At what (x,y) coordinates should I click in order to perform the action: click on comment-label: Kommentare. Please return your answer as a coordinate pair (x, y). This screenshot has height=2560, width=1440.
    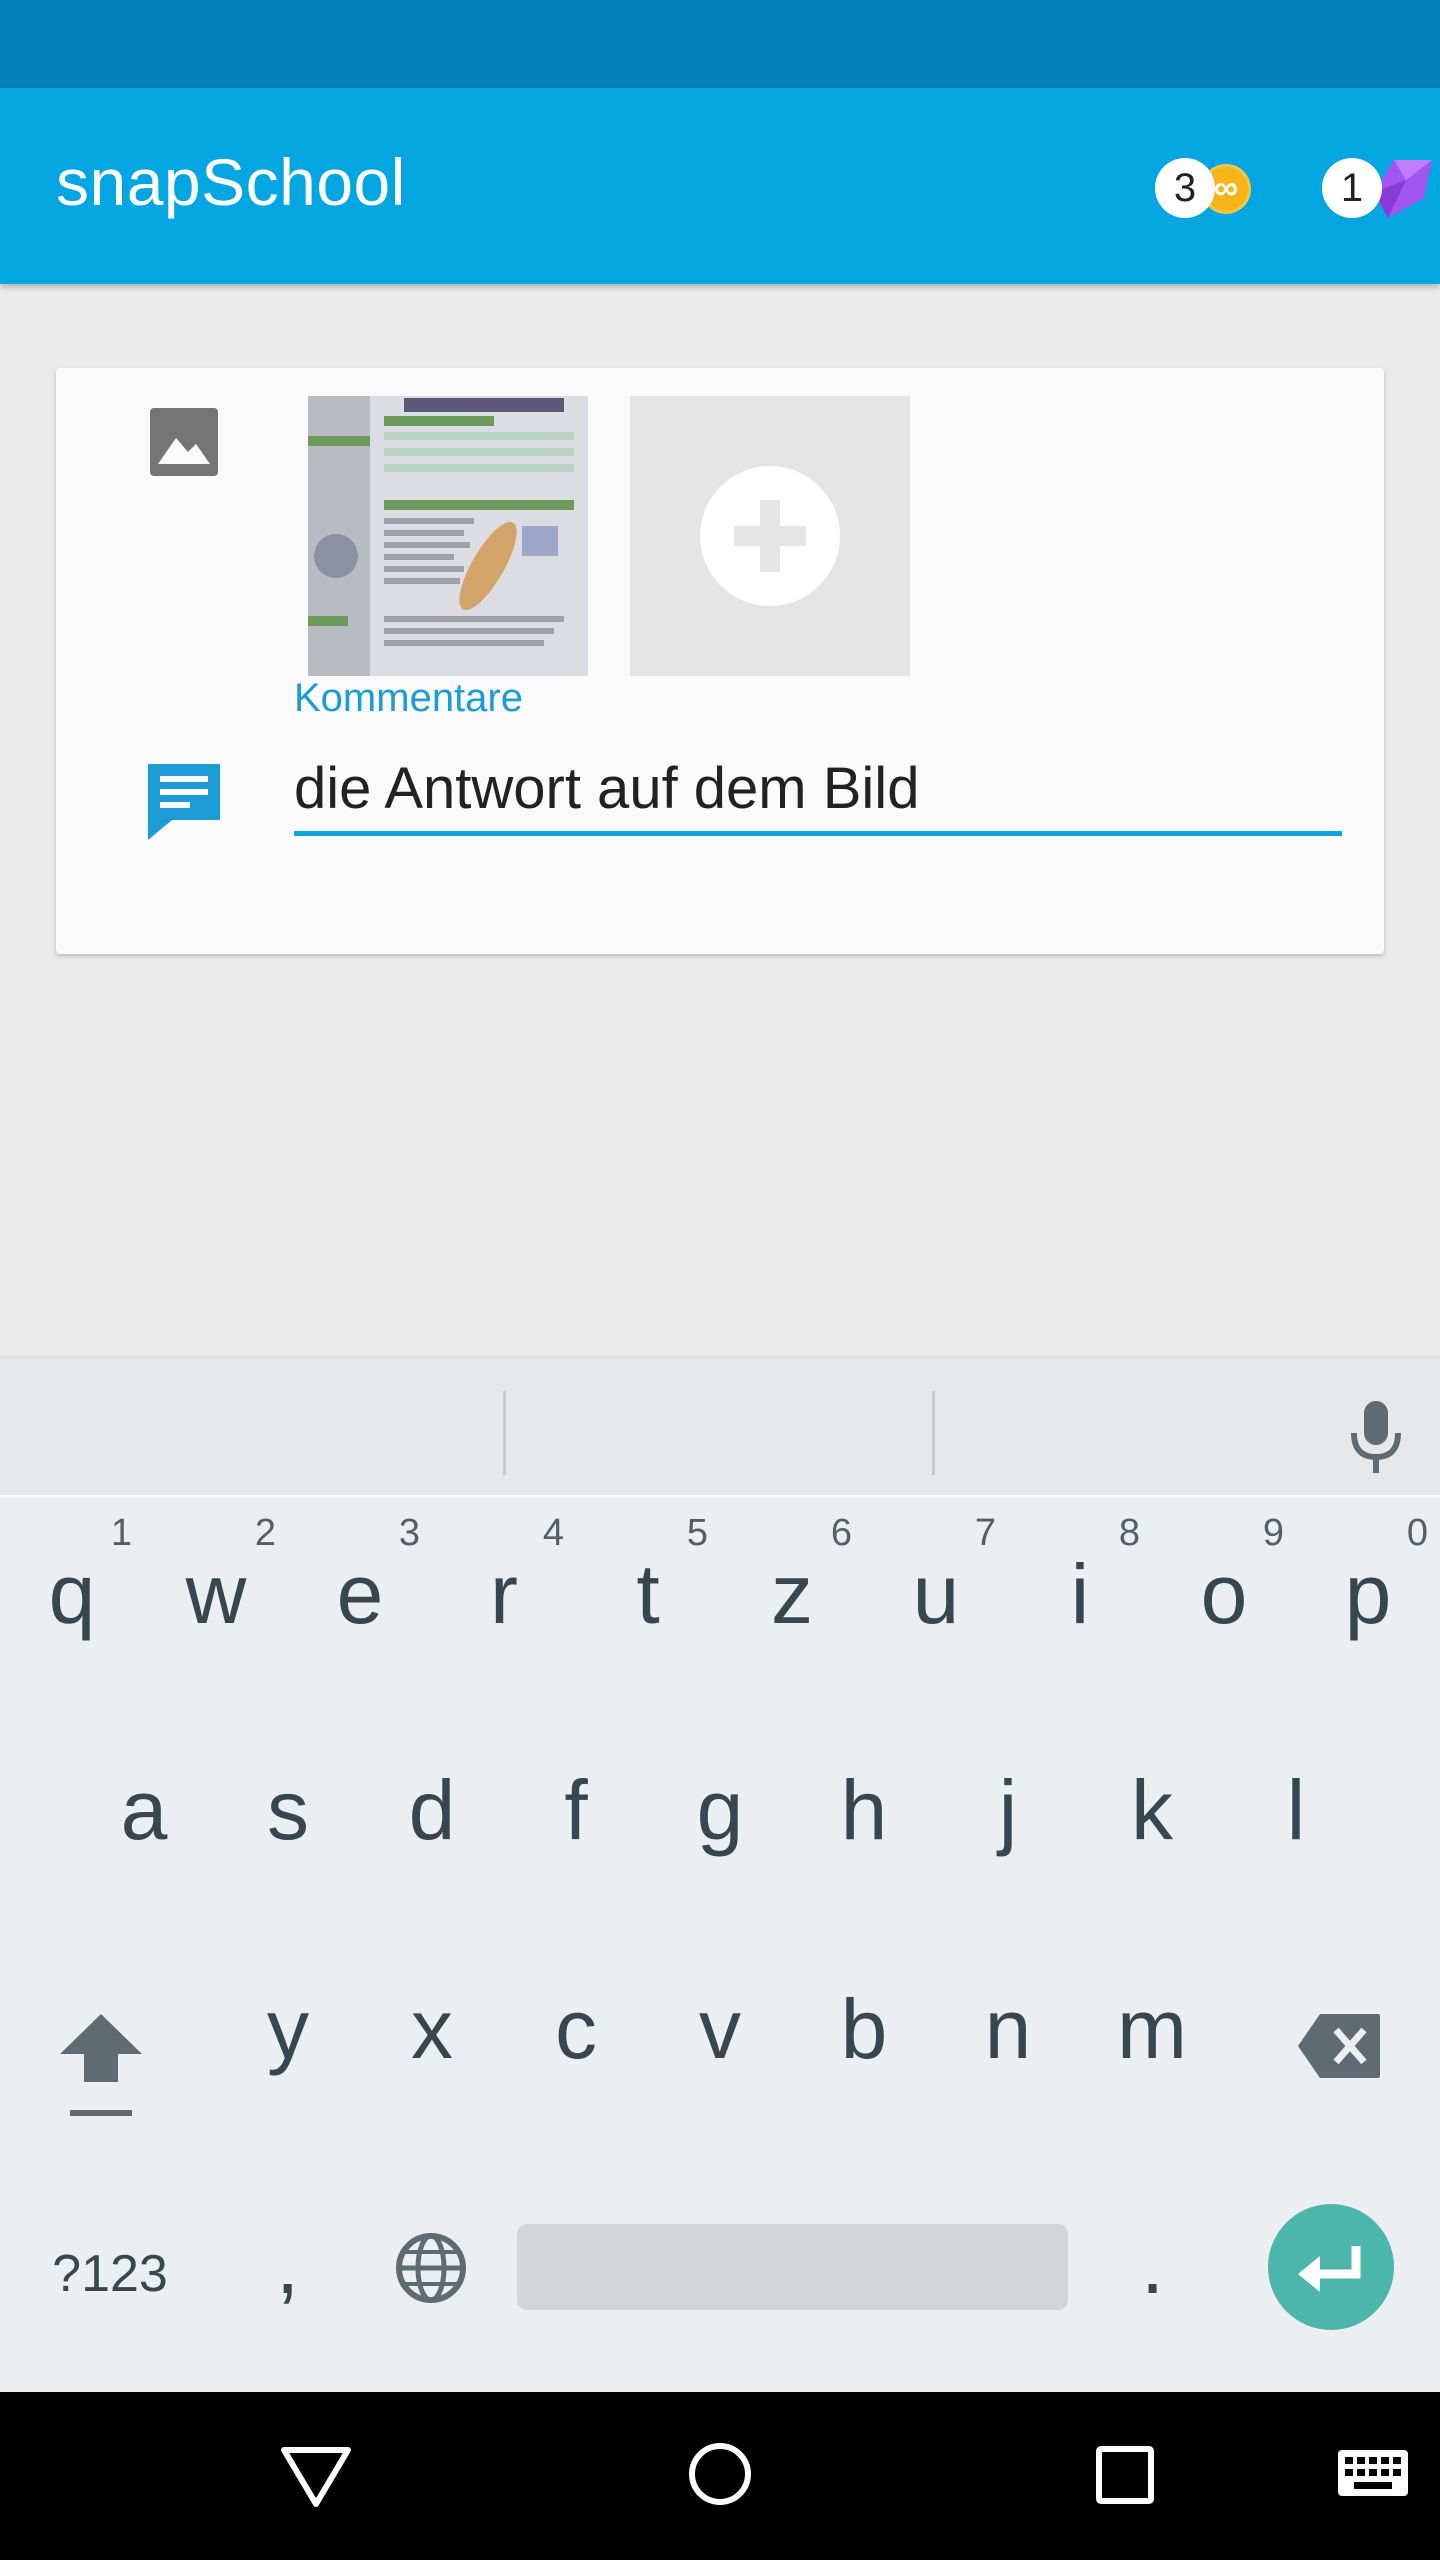
    Looking at the image, I should click on (408, 698).